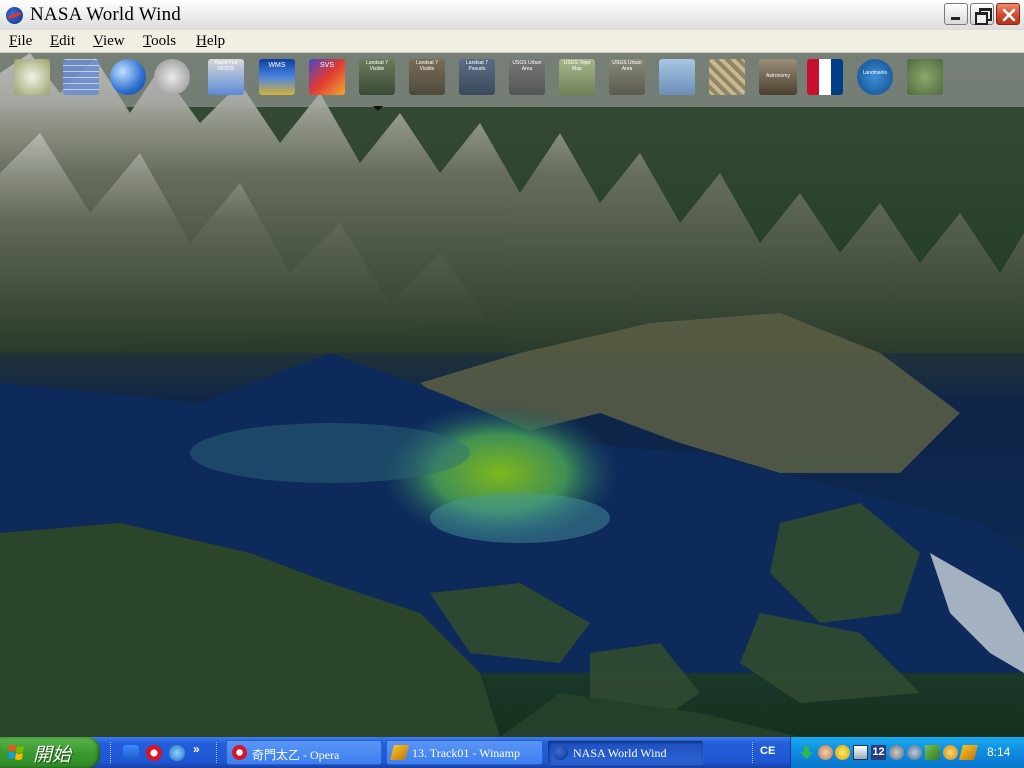 This screenshot has height=768, width=1024. Describe the element at coordinates (477, 77) in the screenshot. I see `landsat7-pseudo-button: Landsat 7 Pseudo` at that location.